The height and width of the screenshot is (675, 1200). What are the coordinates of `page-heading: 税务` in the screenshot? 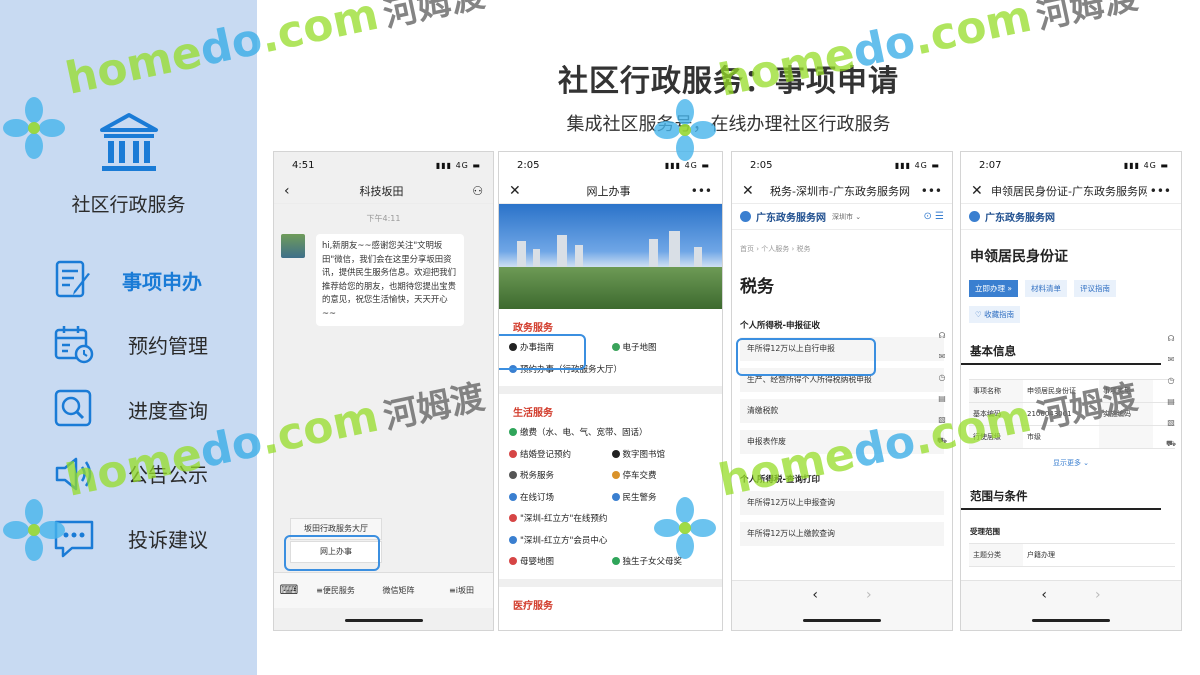 It's located at (757, 287).